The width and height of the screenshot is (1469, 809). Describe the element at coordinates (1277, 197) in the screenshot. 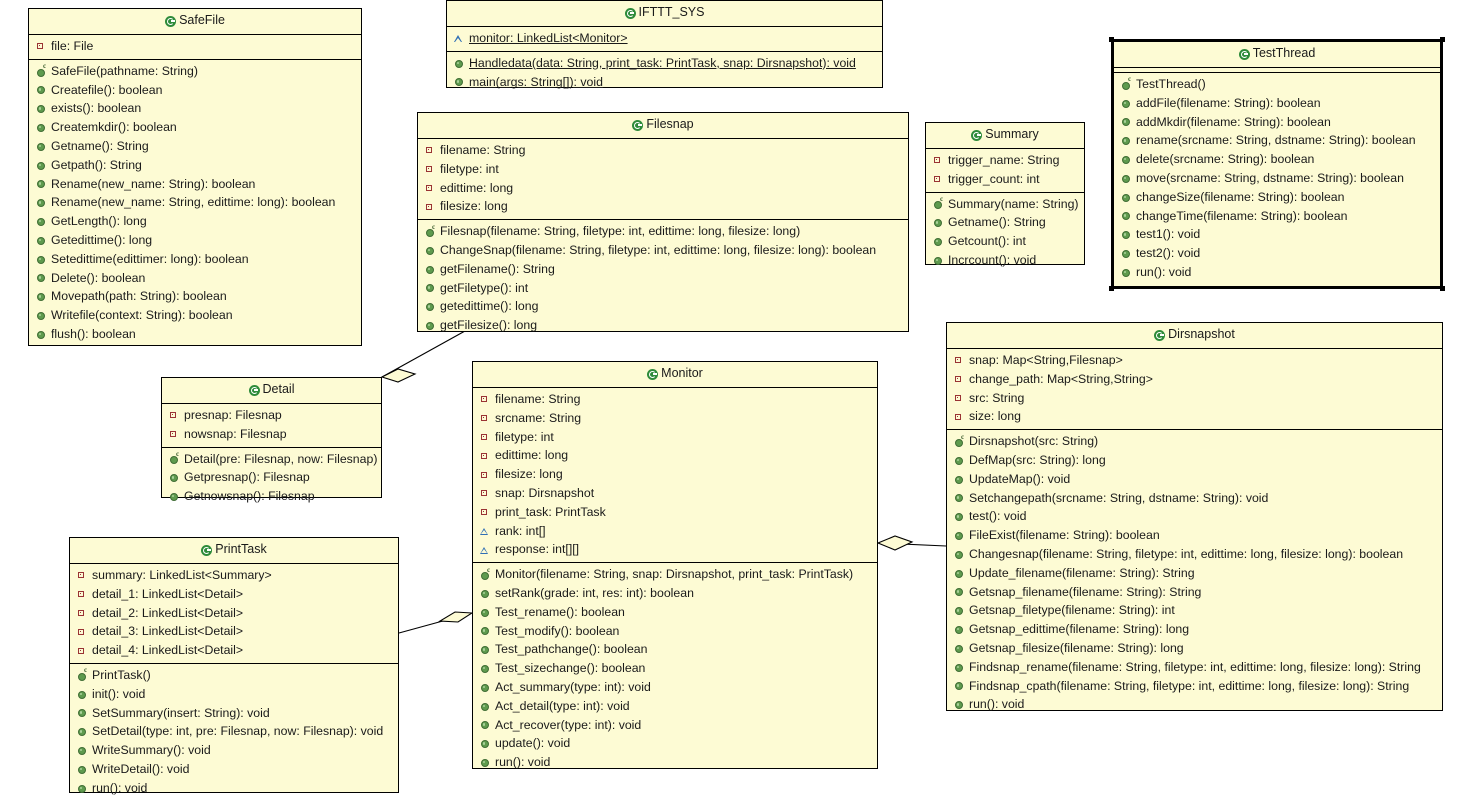

I see `class-method: changeSize(filename: String): boolean` at that location.